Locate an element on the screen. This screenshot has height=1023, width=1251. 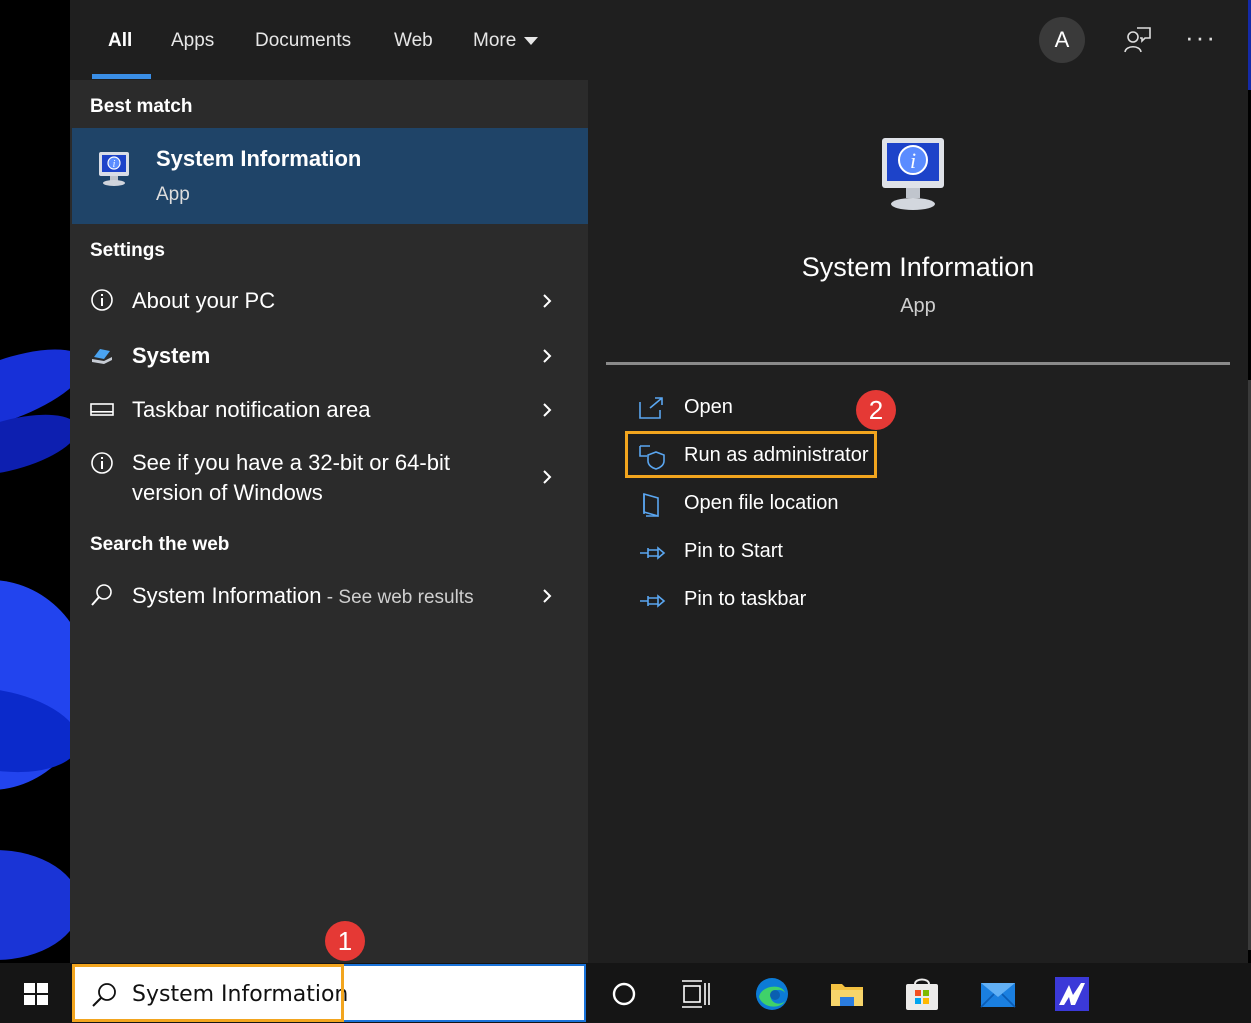
more-options-icon: ··· is located at coordinates (1201, 37).